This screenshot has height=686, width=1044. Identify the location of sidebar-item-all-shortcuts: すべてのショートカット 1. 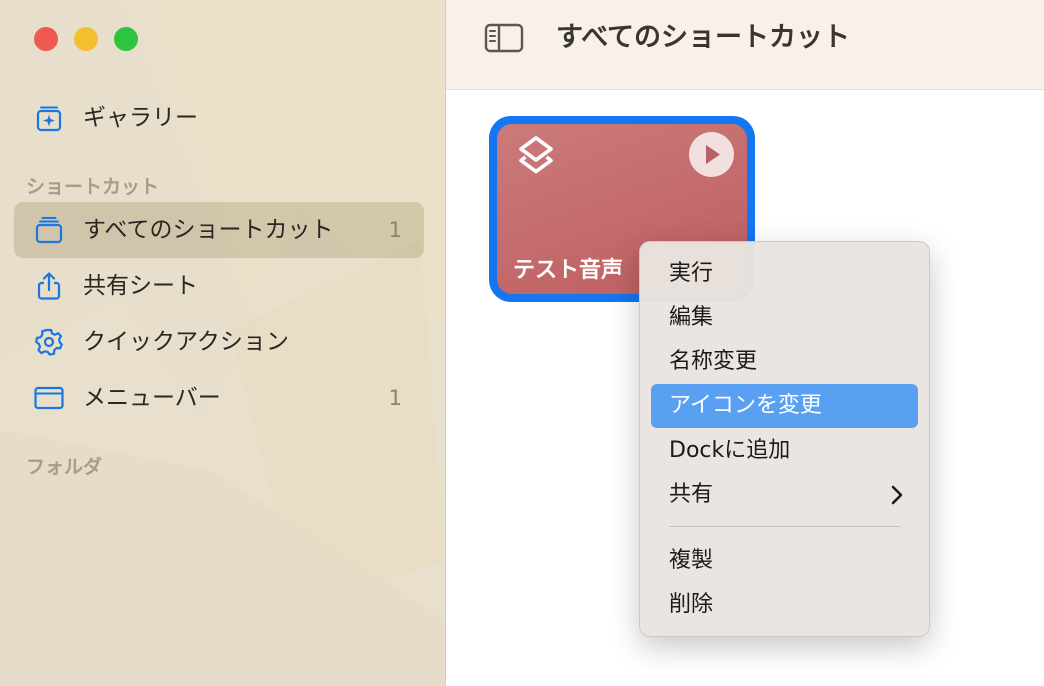
(219, 230).